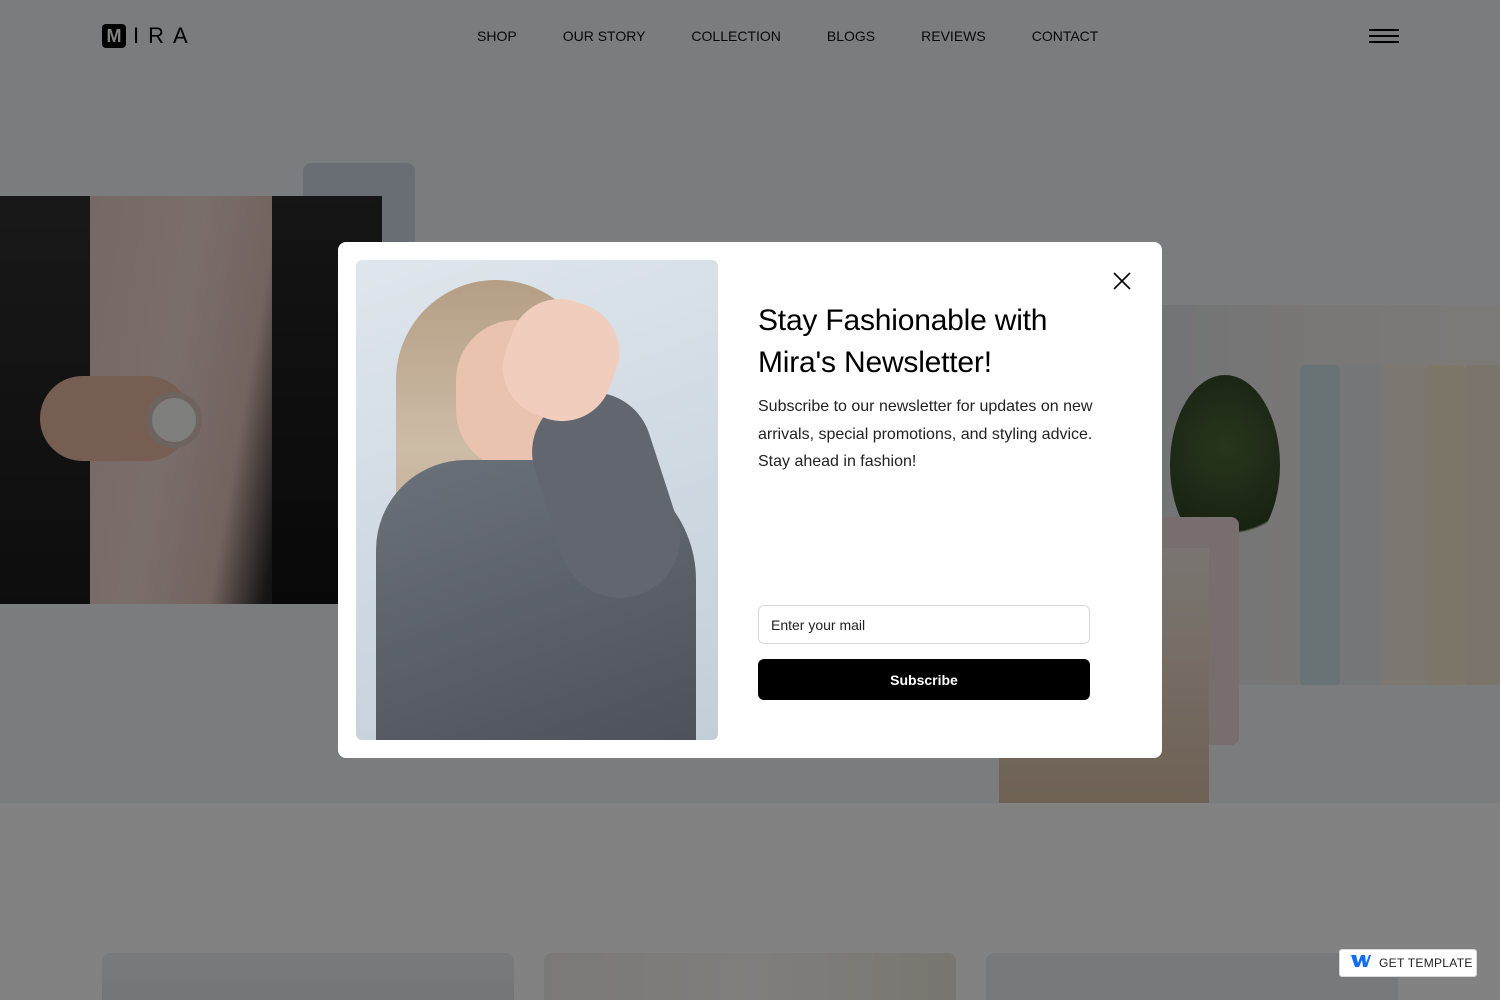 This screenshot has width=1500, height=1000. I want to click on modal-title: Stay Fashionable with Mira's Newsletter!, so click(903, 341).